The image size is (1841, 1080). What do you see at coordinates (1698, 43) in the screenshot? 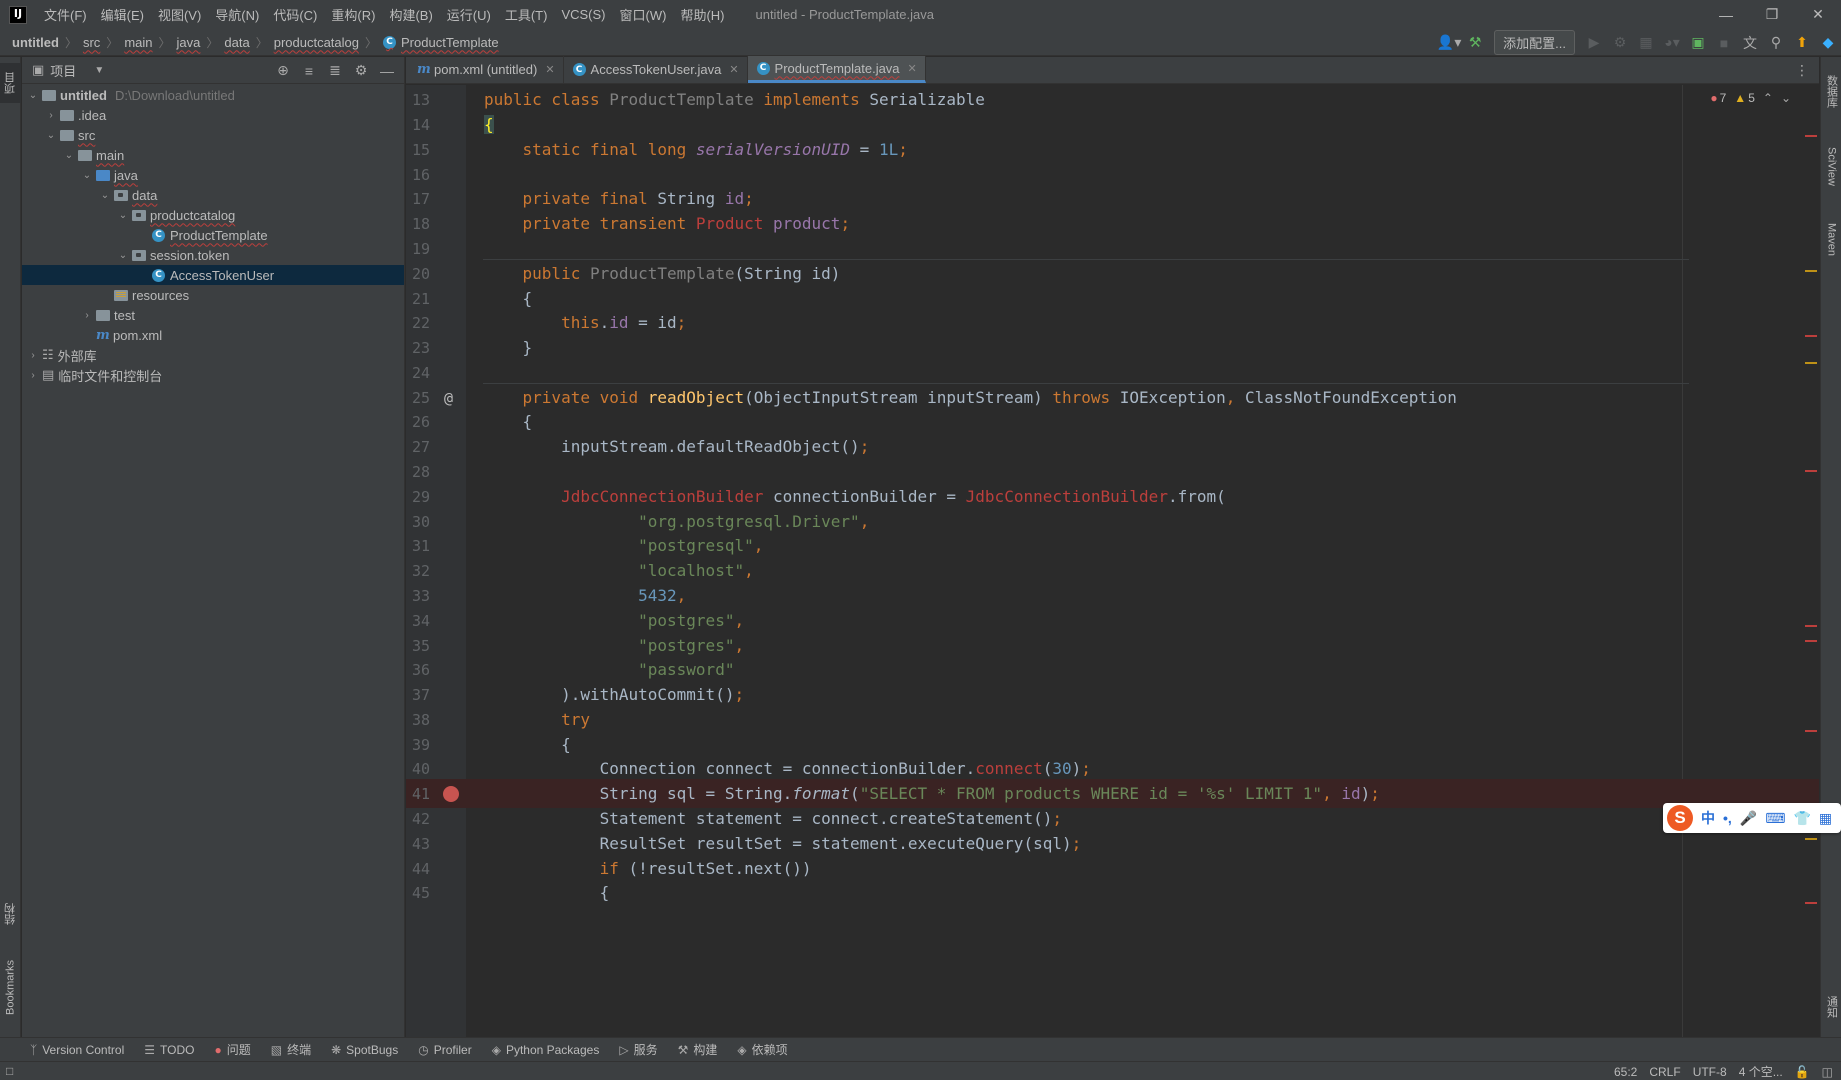
I see `build-project-icon: ▣` at bounding box center [1698, 43].